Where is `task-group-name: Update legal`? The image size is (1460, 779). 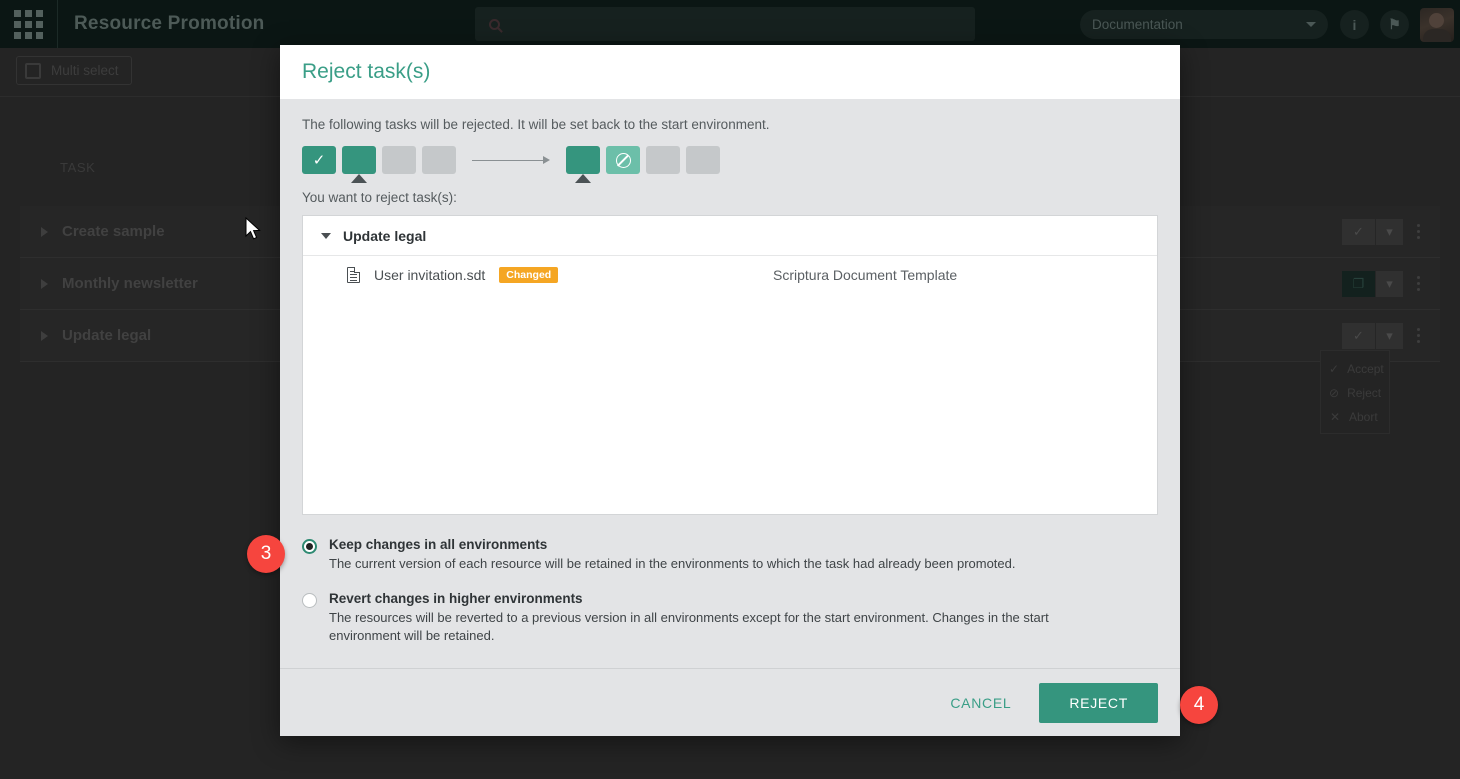
task-group-name: Update legal is located at coordinates (385, 235).